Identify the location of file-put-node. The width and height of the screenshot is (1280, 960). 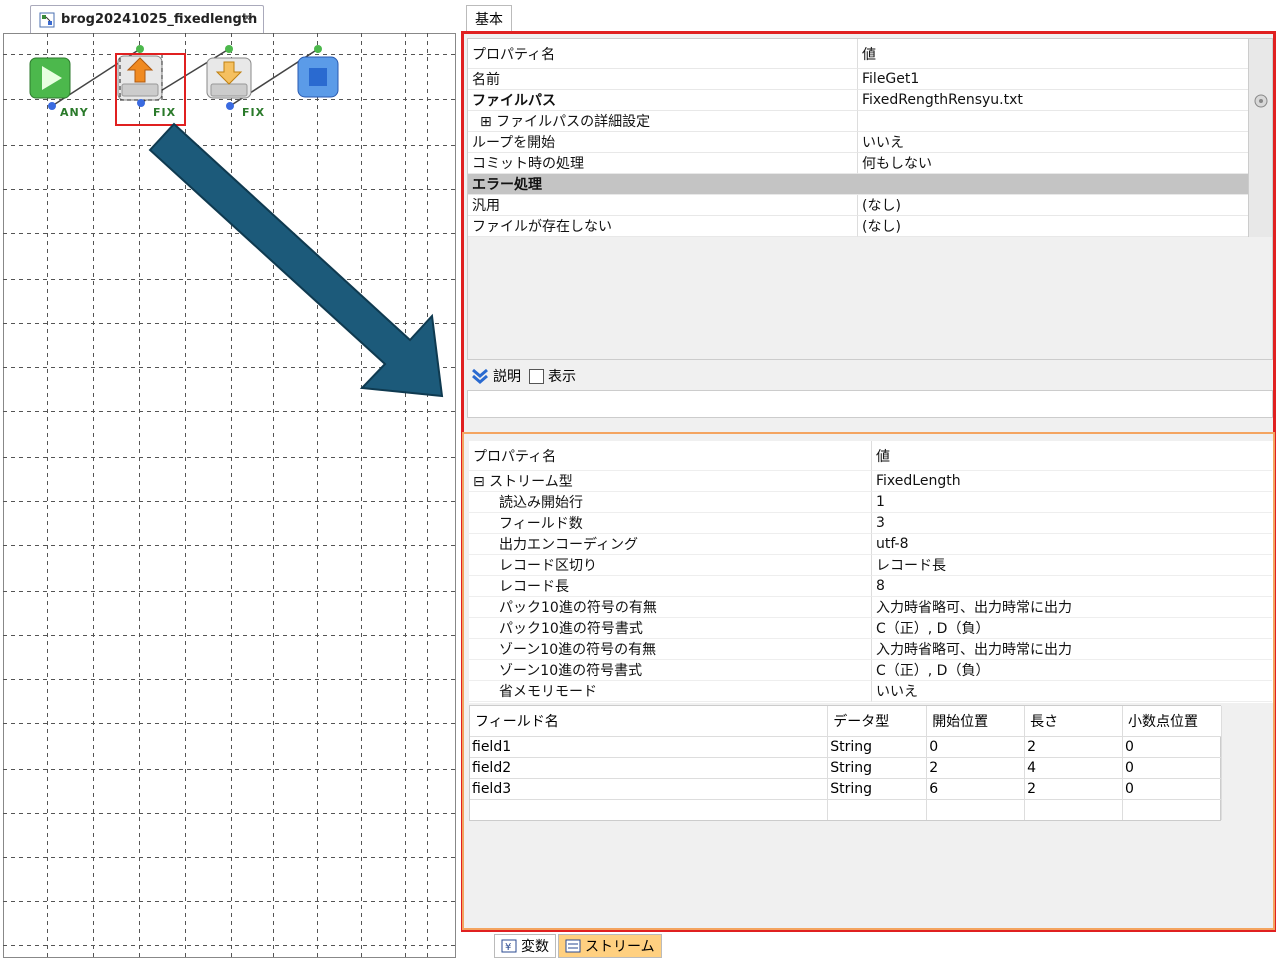
(229, 78).